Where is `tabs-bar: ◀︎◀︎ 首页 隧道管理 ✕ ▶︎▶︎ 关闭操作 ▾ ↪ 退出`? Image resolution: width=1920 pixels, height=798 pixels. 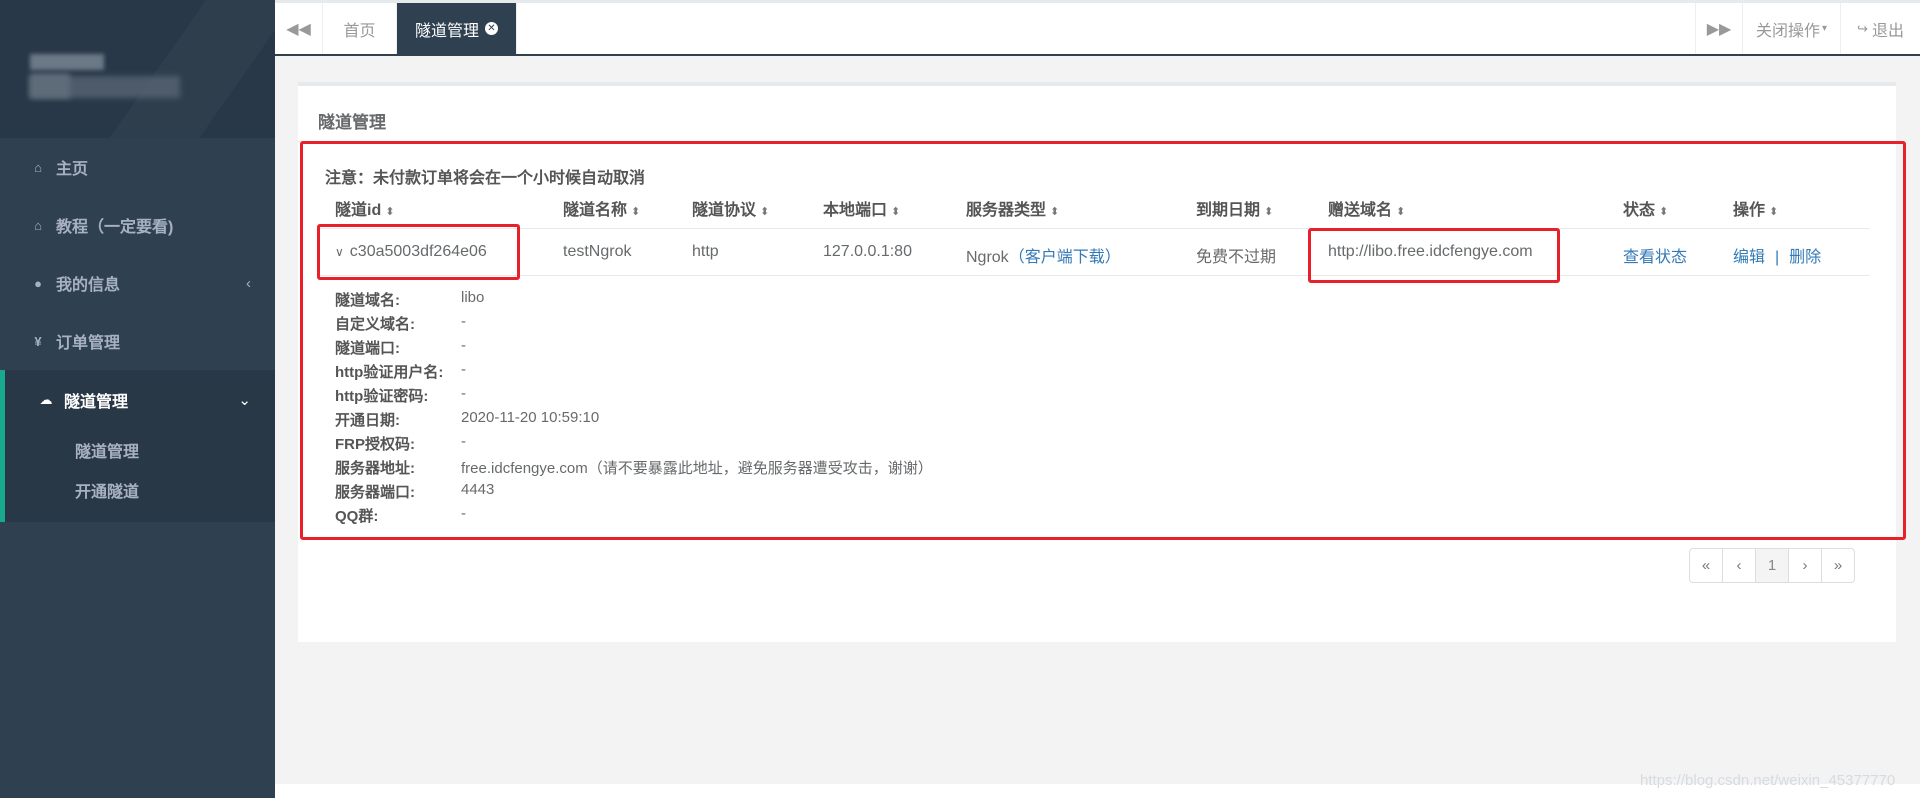
tabs-bar: ◀︎◀︎ 首页 隧道管理 ✕ ▶︎▶︎ 关闭操作 ▾ ↪ 退出 is located at coordinates (1097, 28).